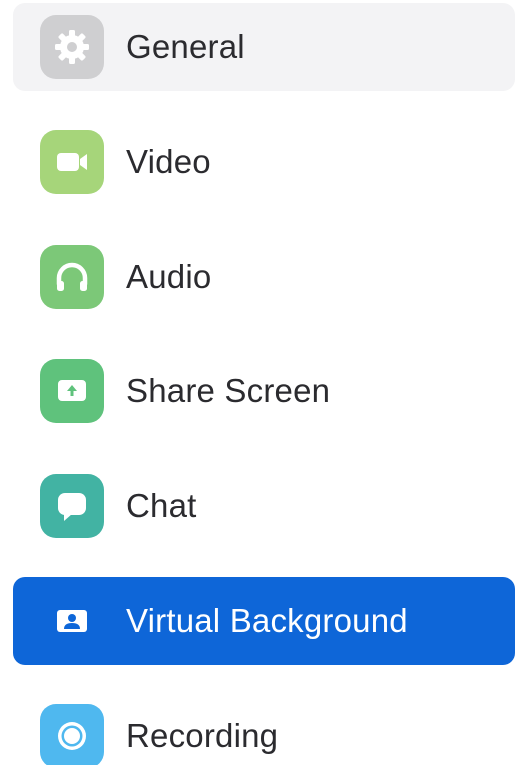 The width and height of the screenshot is (516, 765). I want to click on sidebar-item-chat: Chat, so click(264, 506).